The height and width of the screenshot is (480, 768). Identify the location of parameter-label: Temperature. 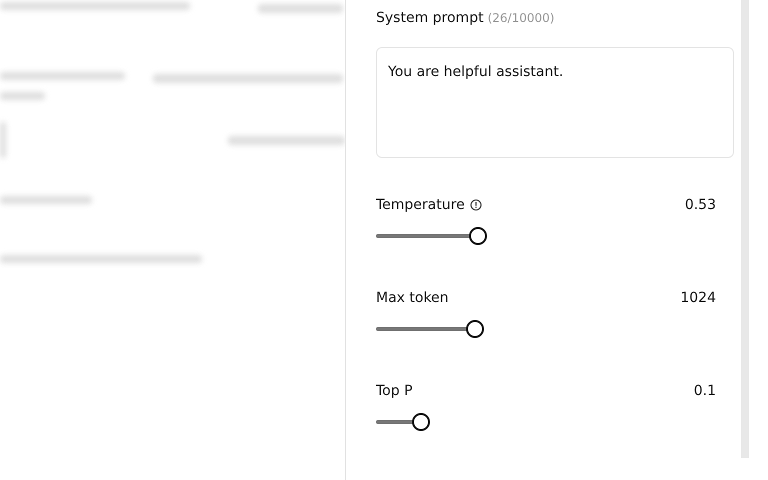
(420, 205).